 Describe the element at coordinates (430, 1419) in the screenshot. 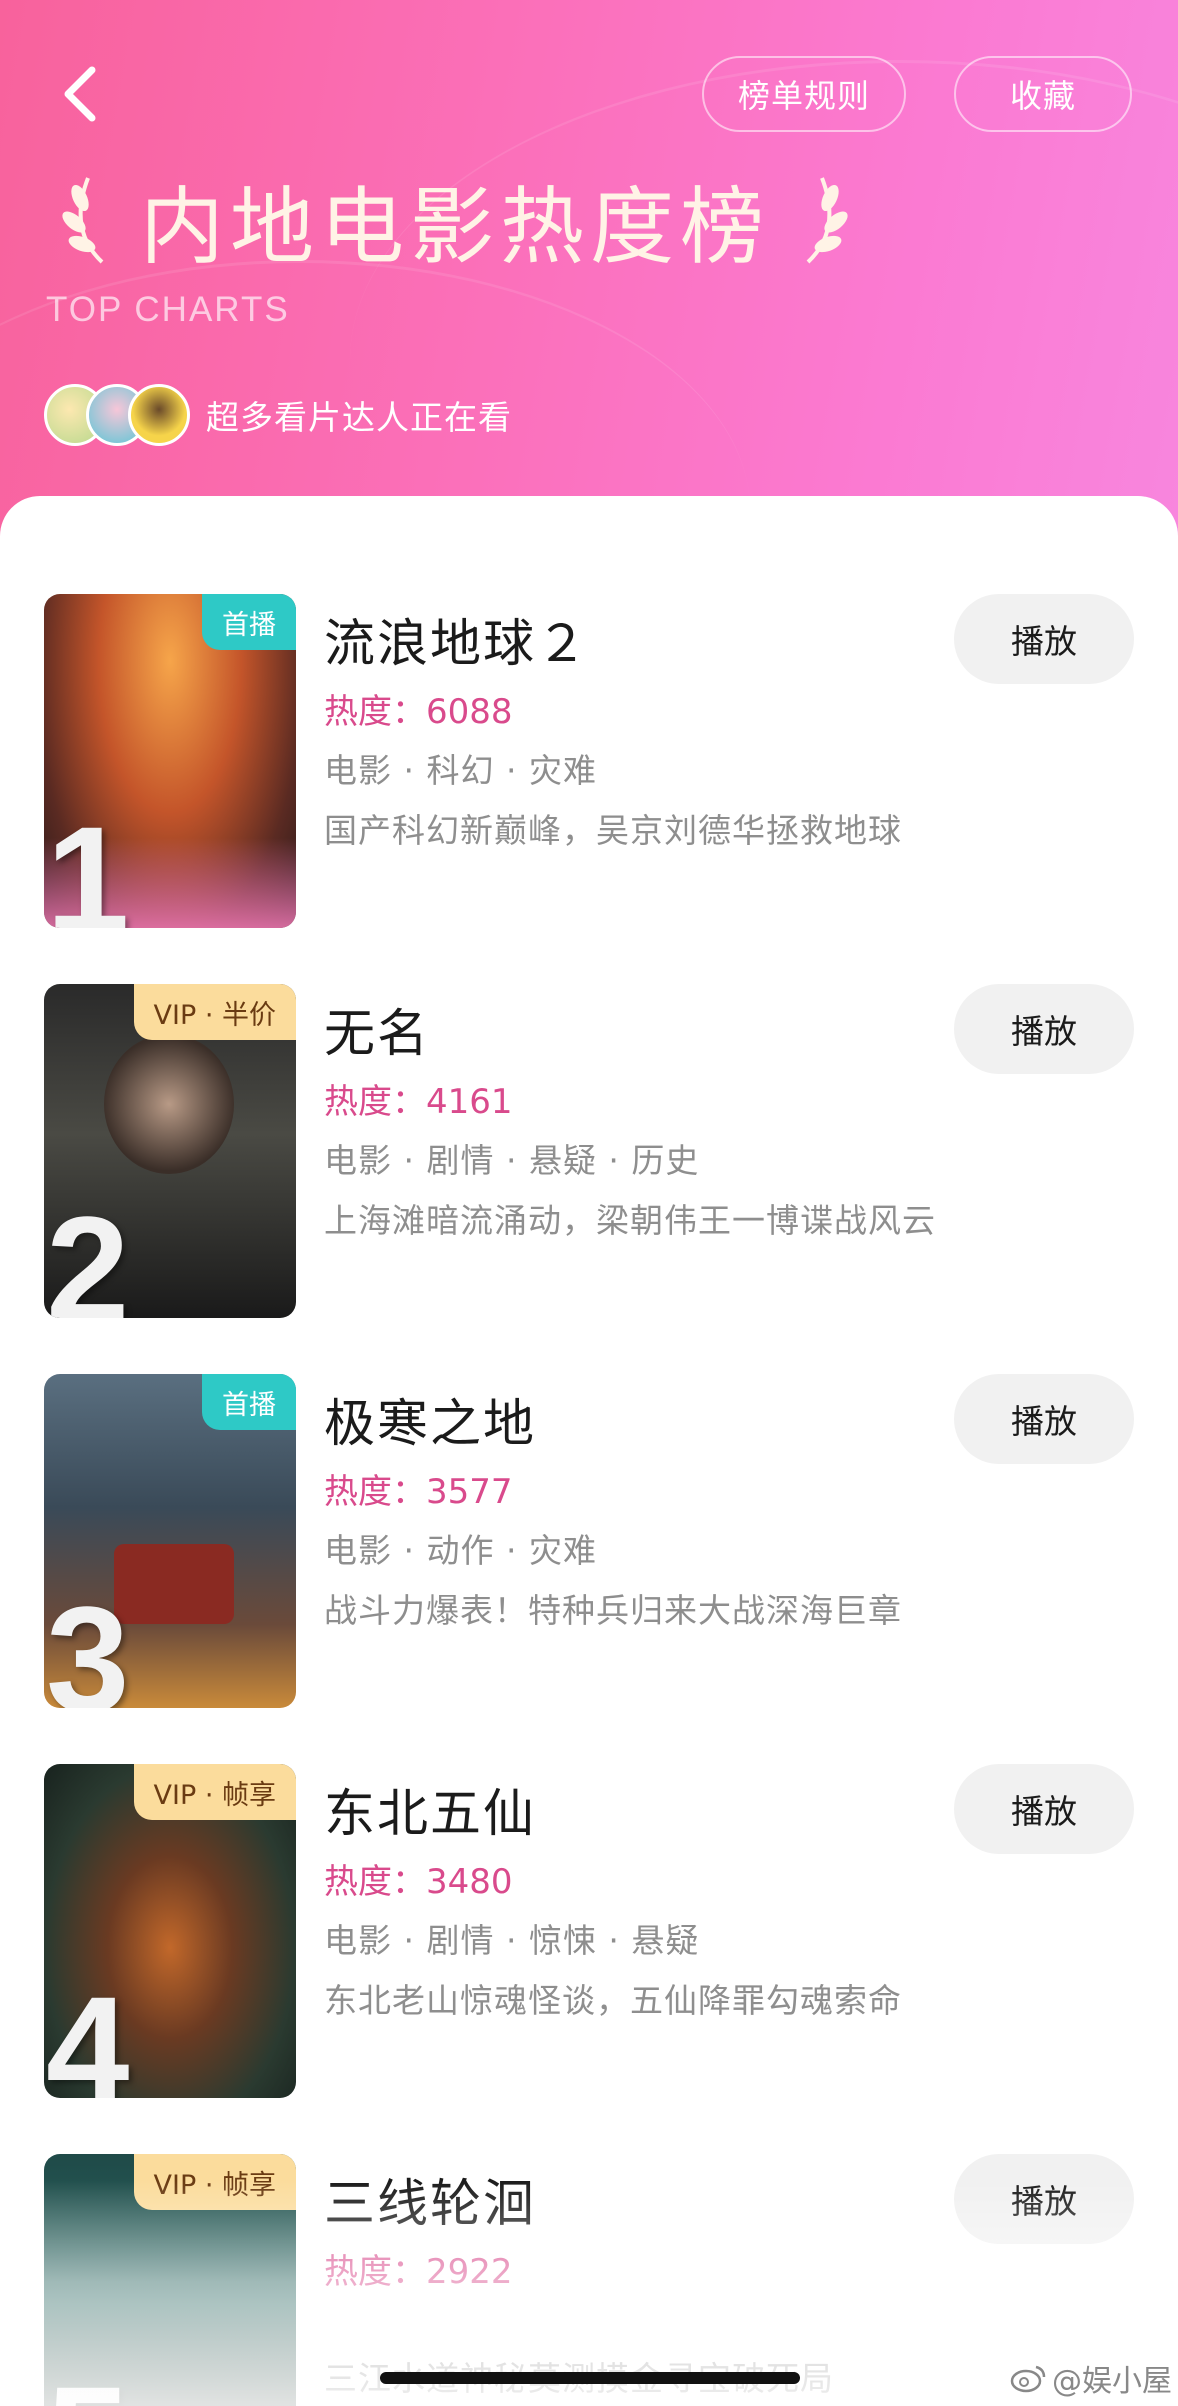

I see `movie-title: 极寒之地` at that location.